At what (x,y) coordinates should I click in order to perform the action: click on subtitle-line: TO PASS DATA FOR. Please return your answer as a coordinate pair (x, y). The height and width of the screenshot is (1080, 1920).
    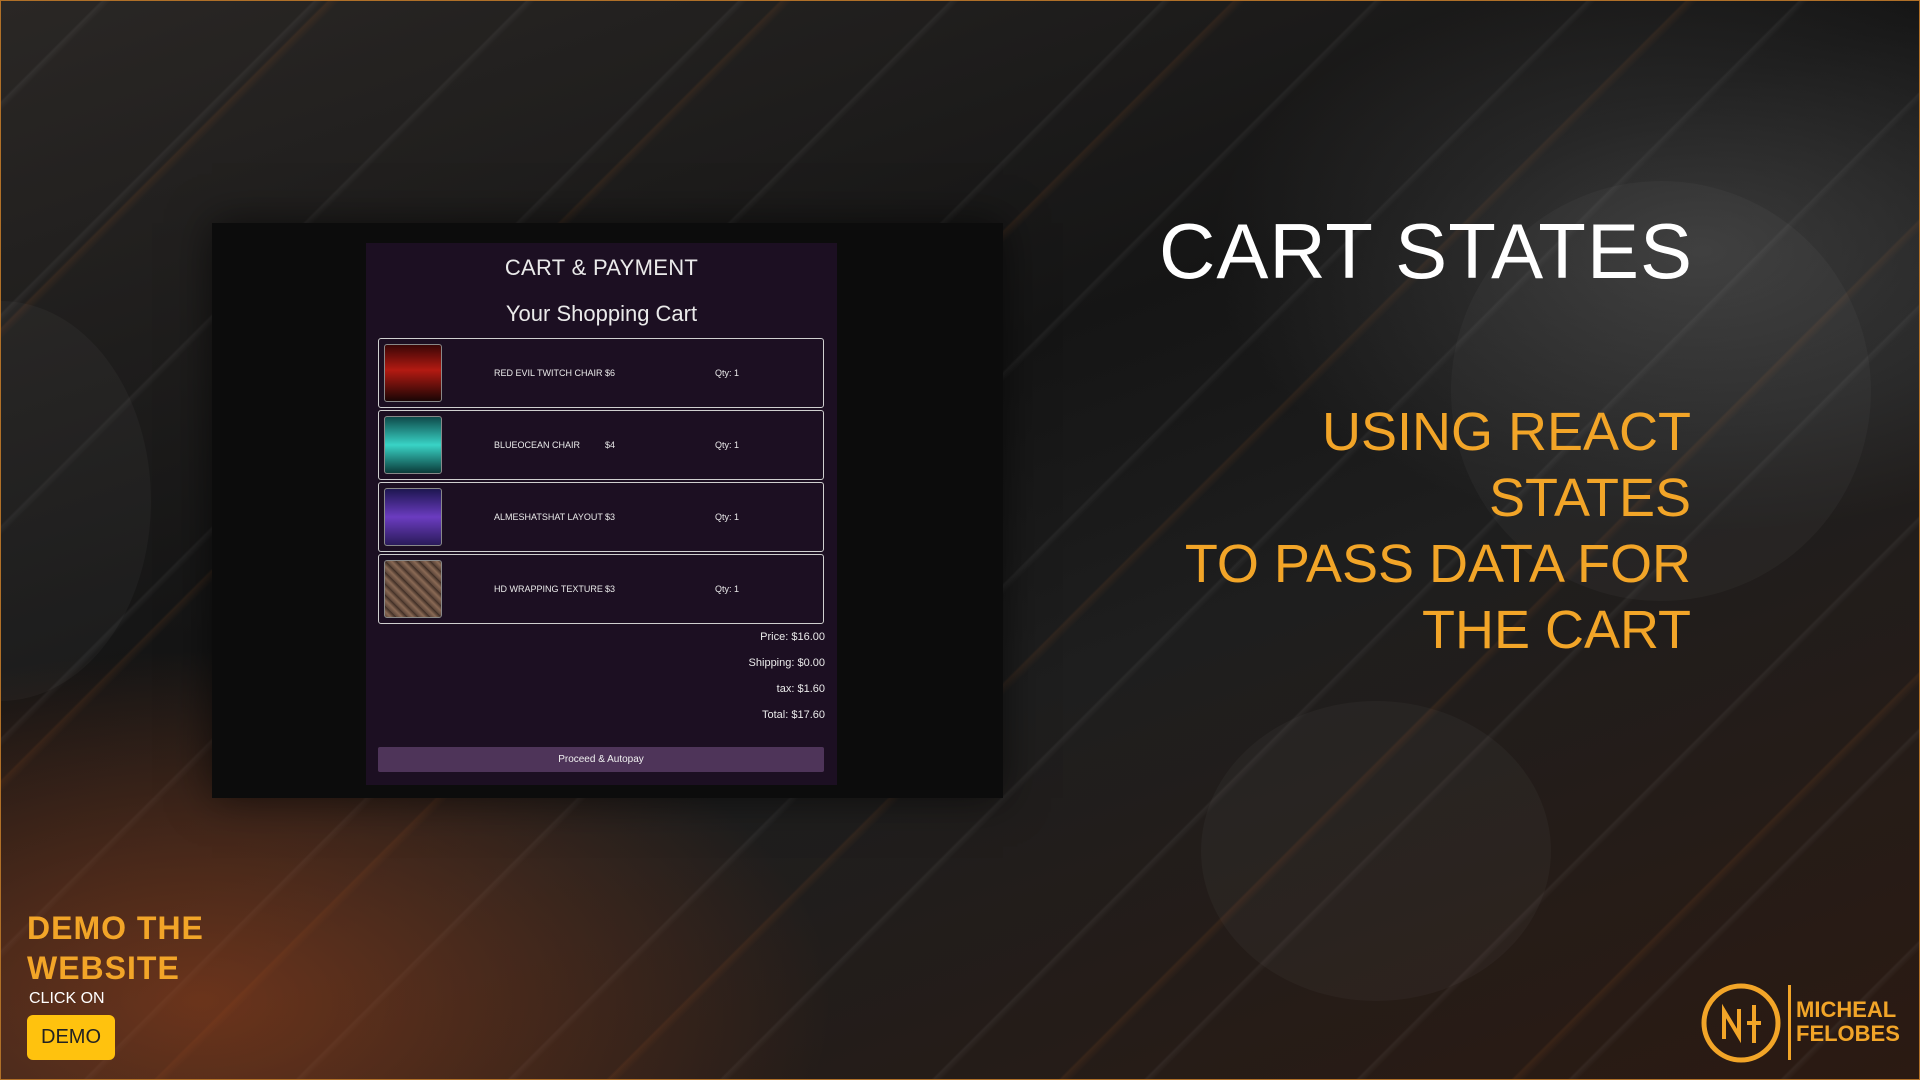
    Looking at the image, I should click on (1437, 564).